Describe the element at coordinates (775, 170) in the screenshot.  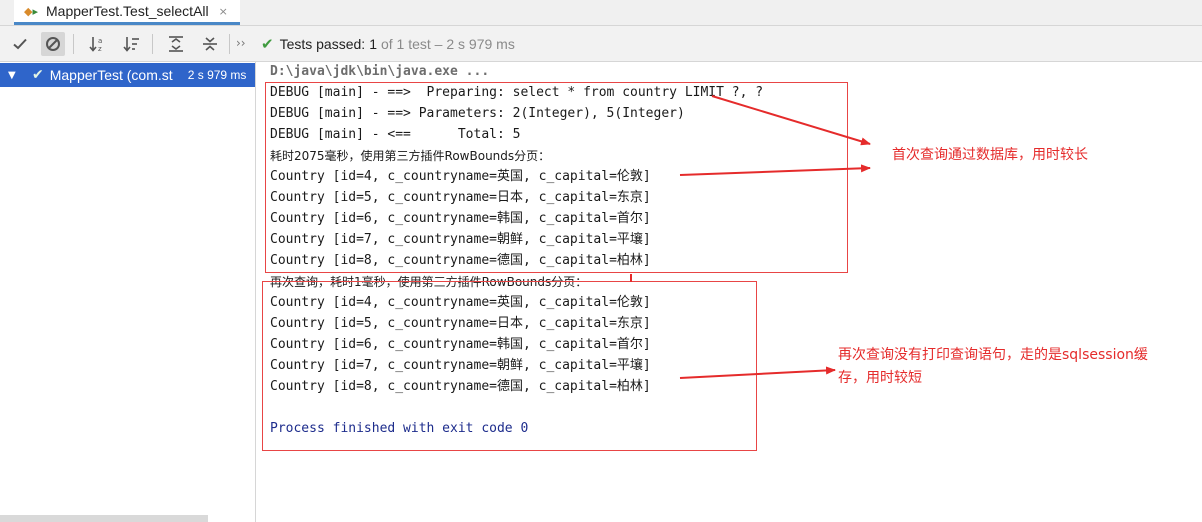
I see `annotation-arrow-result` at that location.